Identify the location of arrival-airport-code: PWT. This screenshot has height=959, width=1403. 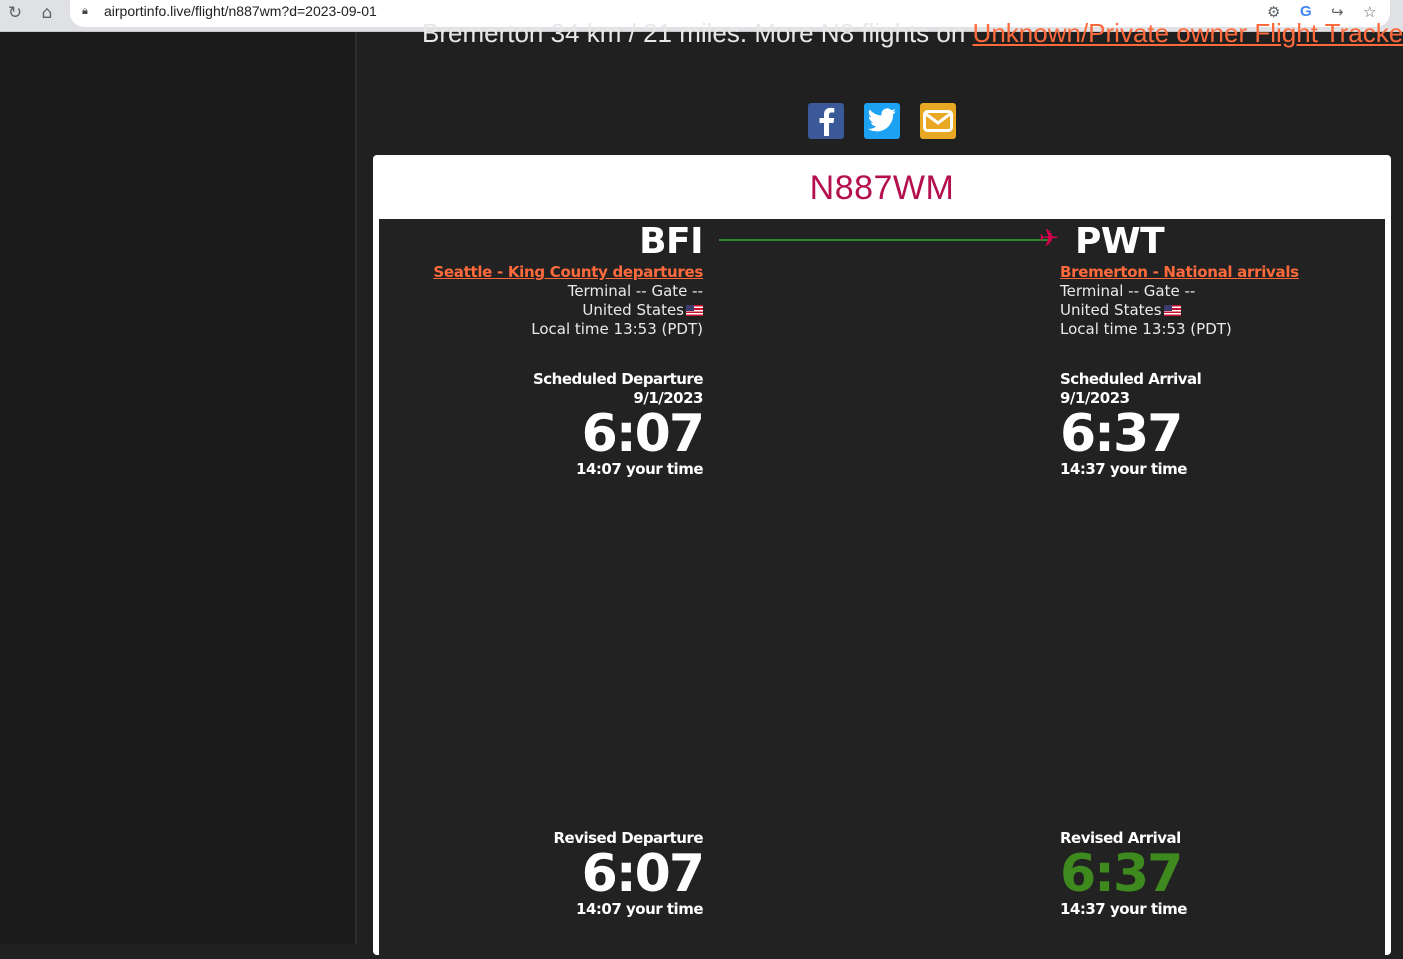
(1120, 241).